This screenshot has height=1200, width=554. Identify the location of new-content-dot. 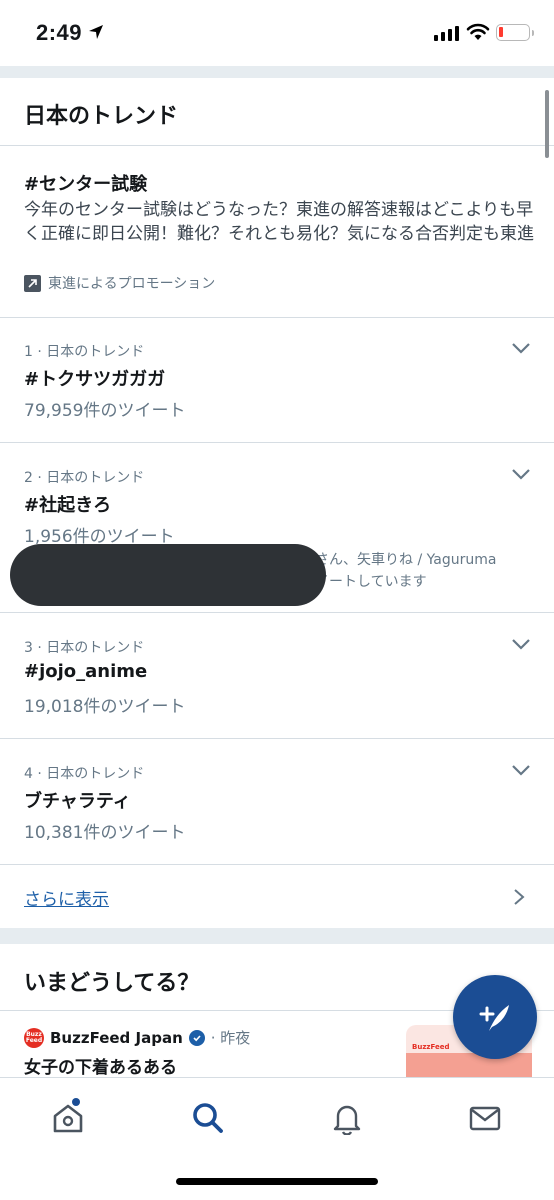
(76, 1102).